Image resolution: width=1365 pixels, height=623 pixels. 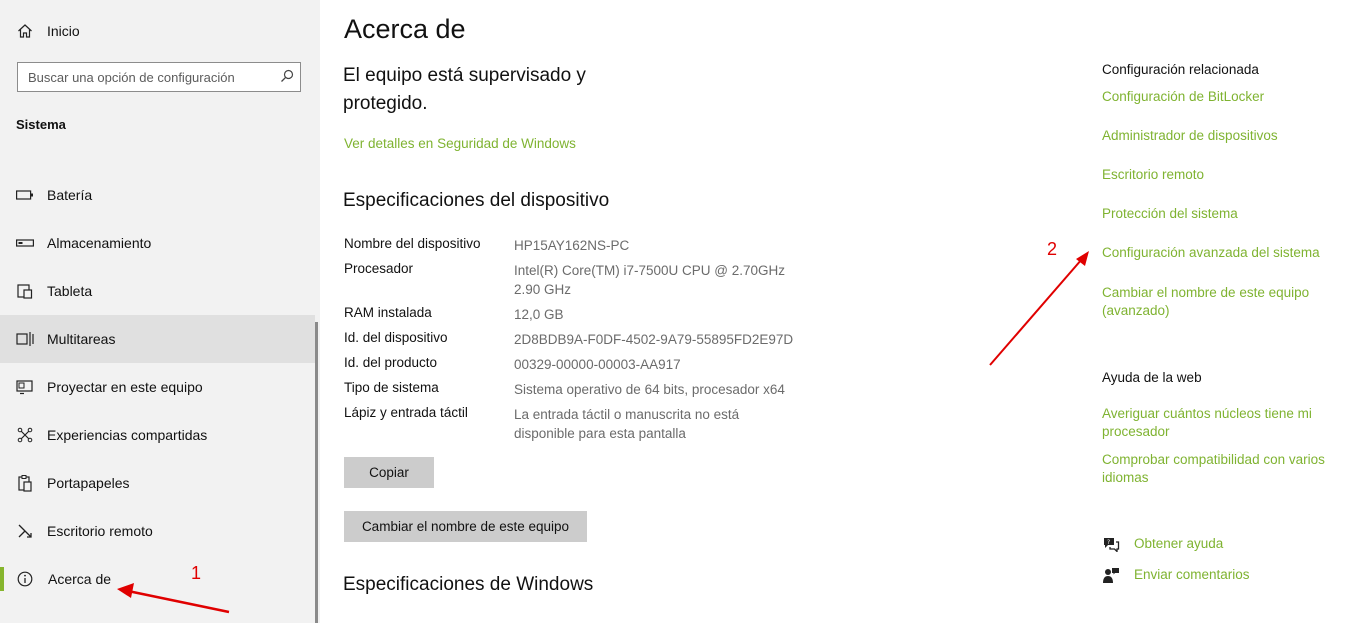 What do you see at coordinates (25, 291) in the screenshot?
I see `tablet-icon` at bounding box center [25, 291].